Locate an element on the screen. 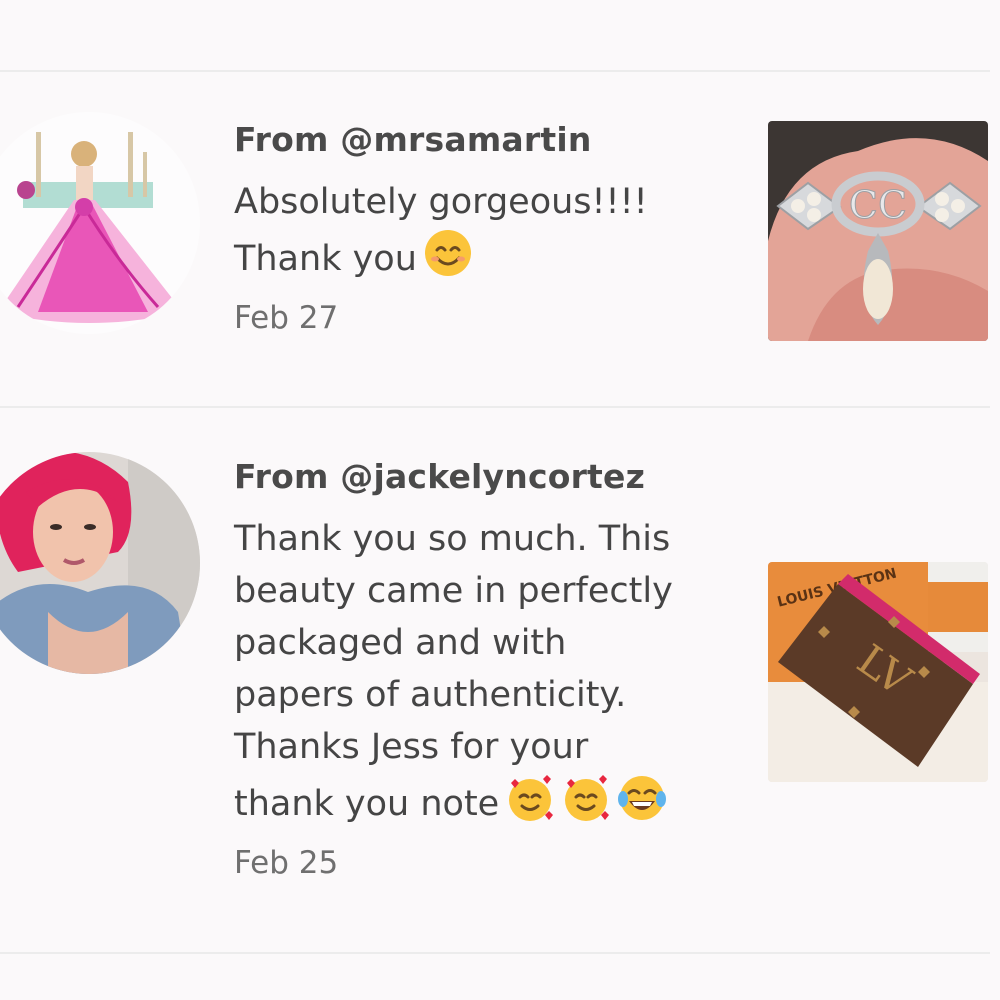  review-line: papers of authenticity. is located at coordinates (430, 695).